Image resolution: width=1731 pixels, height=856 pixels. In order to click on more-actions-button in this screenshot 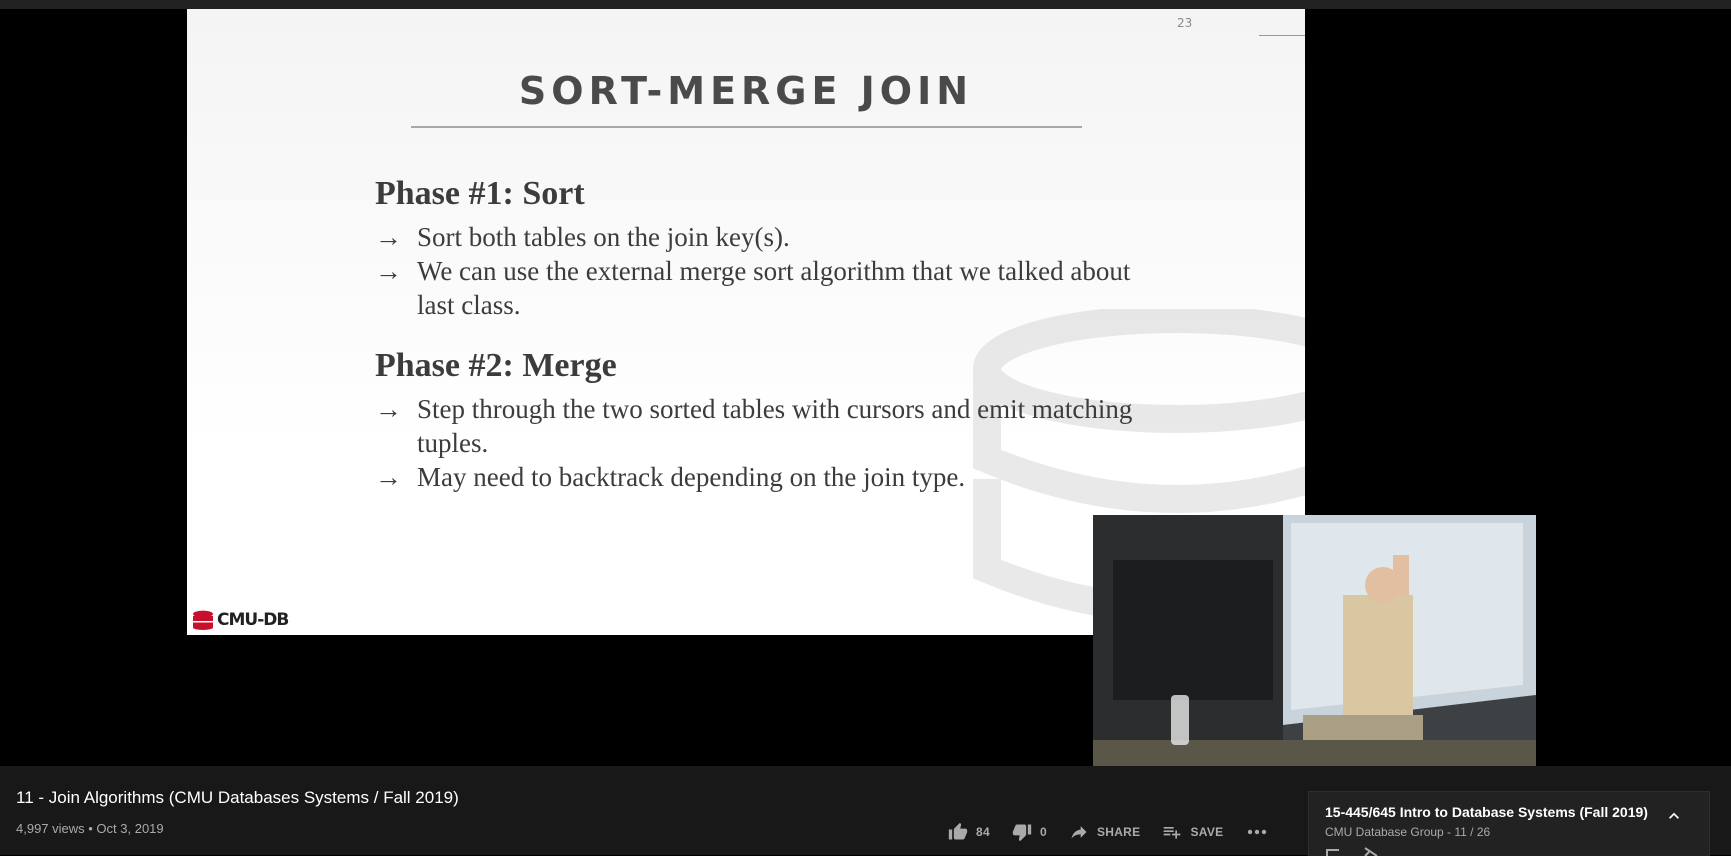, I will do `click(1261, 832)`.